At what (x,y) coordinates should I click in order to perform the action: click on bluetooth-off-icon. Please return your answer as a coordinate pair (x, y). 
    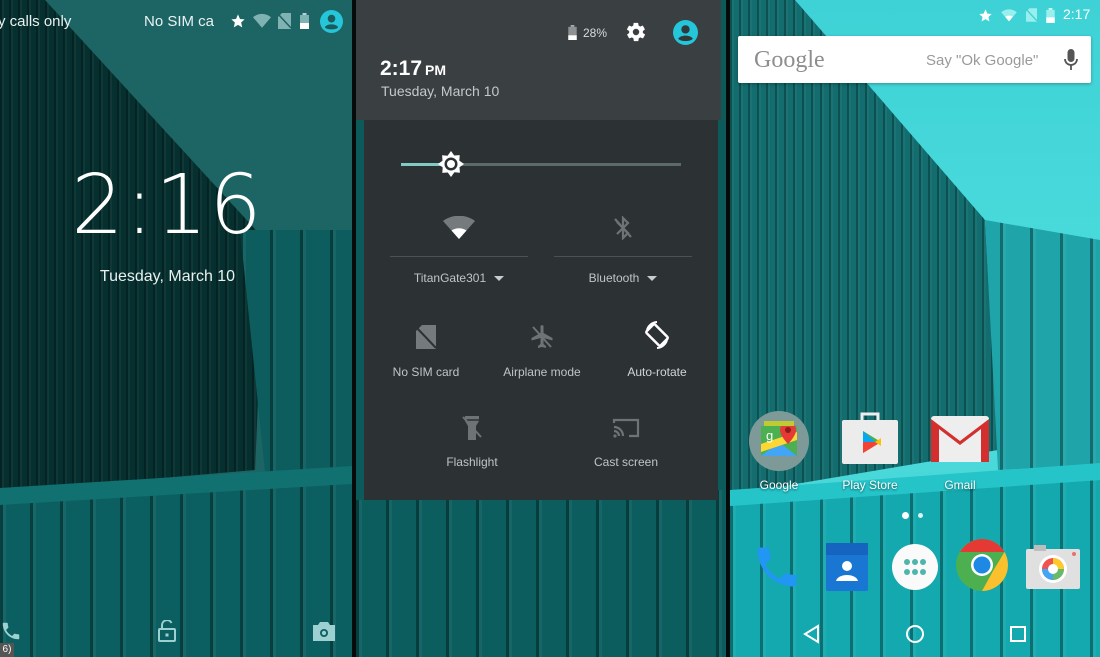
    Looking at the image, I should click on (623, 228).